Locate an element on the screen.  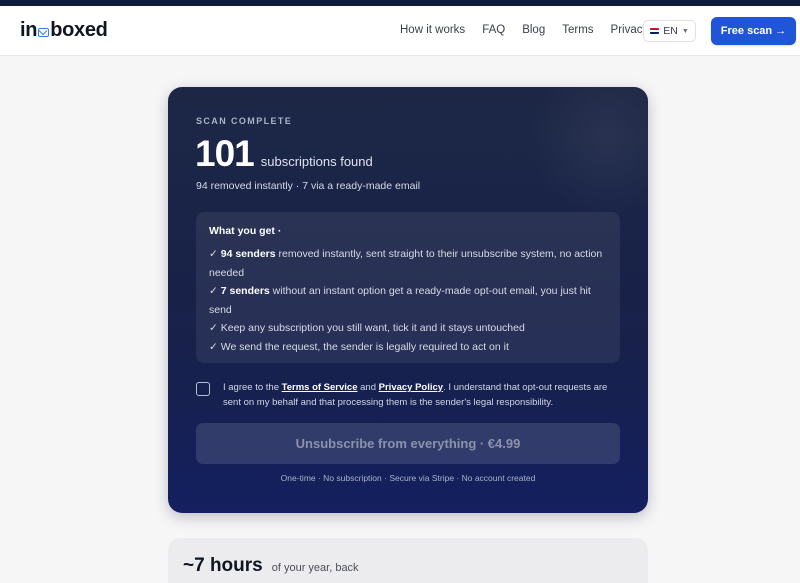
nav-link-how-it-works: How it works is located at coordinates (432, 30).